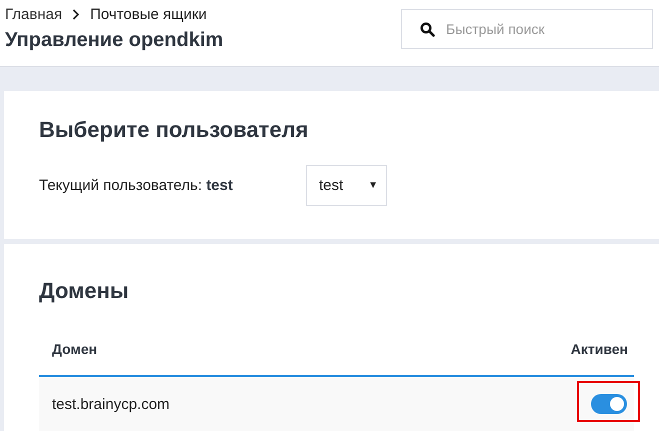 The image size is (659, 431). Describe the element at coordinates (75, 350) in the screenshot. I see `column-header: Домен` at that location.